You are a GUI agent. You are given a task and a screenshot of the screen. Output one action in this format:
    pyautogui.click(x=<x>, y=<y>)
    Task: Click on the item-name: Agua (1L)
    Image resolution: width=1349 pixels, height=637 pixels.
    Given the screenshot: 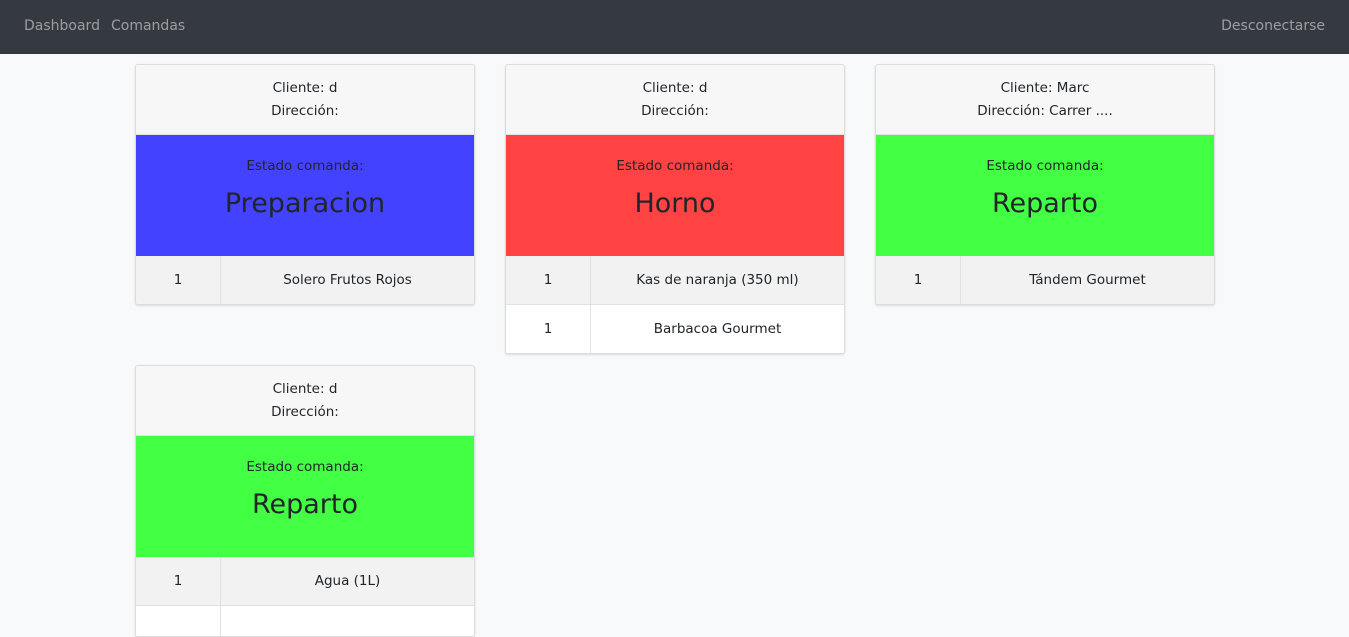 What is the action you would take?
    pyautogui.click(x=347, y=581)
    